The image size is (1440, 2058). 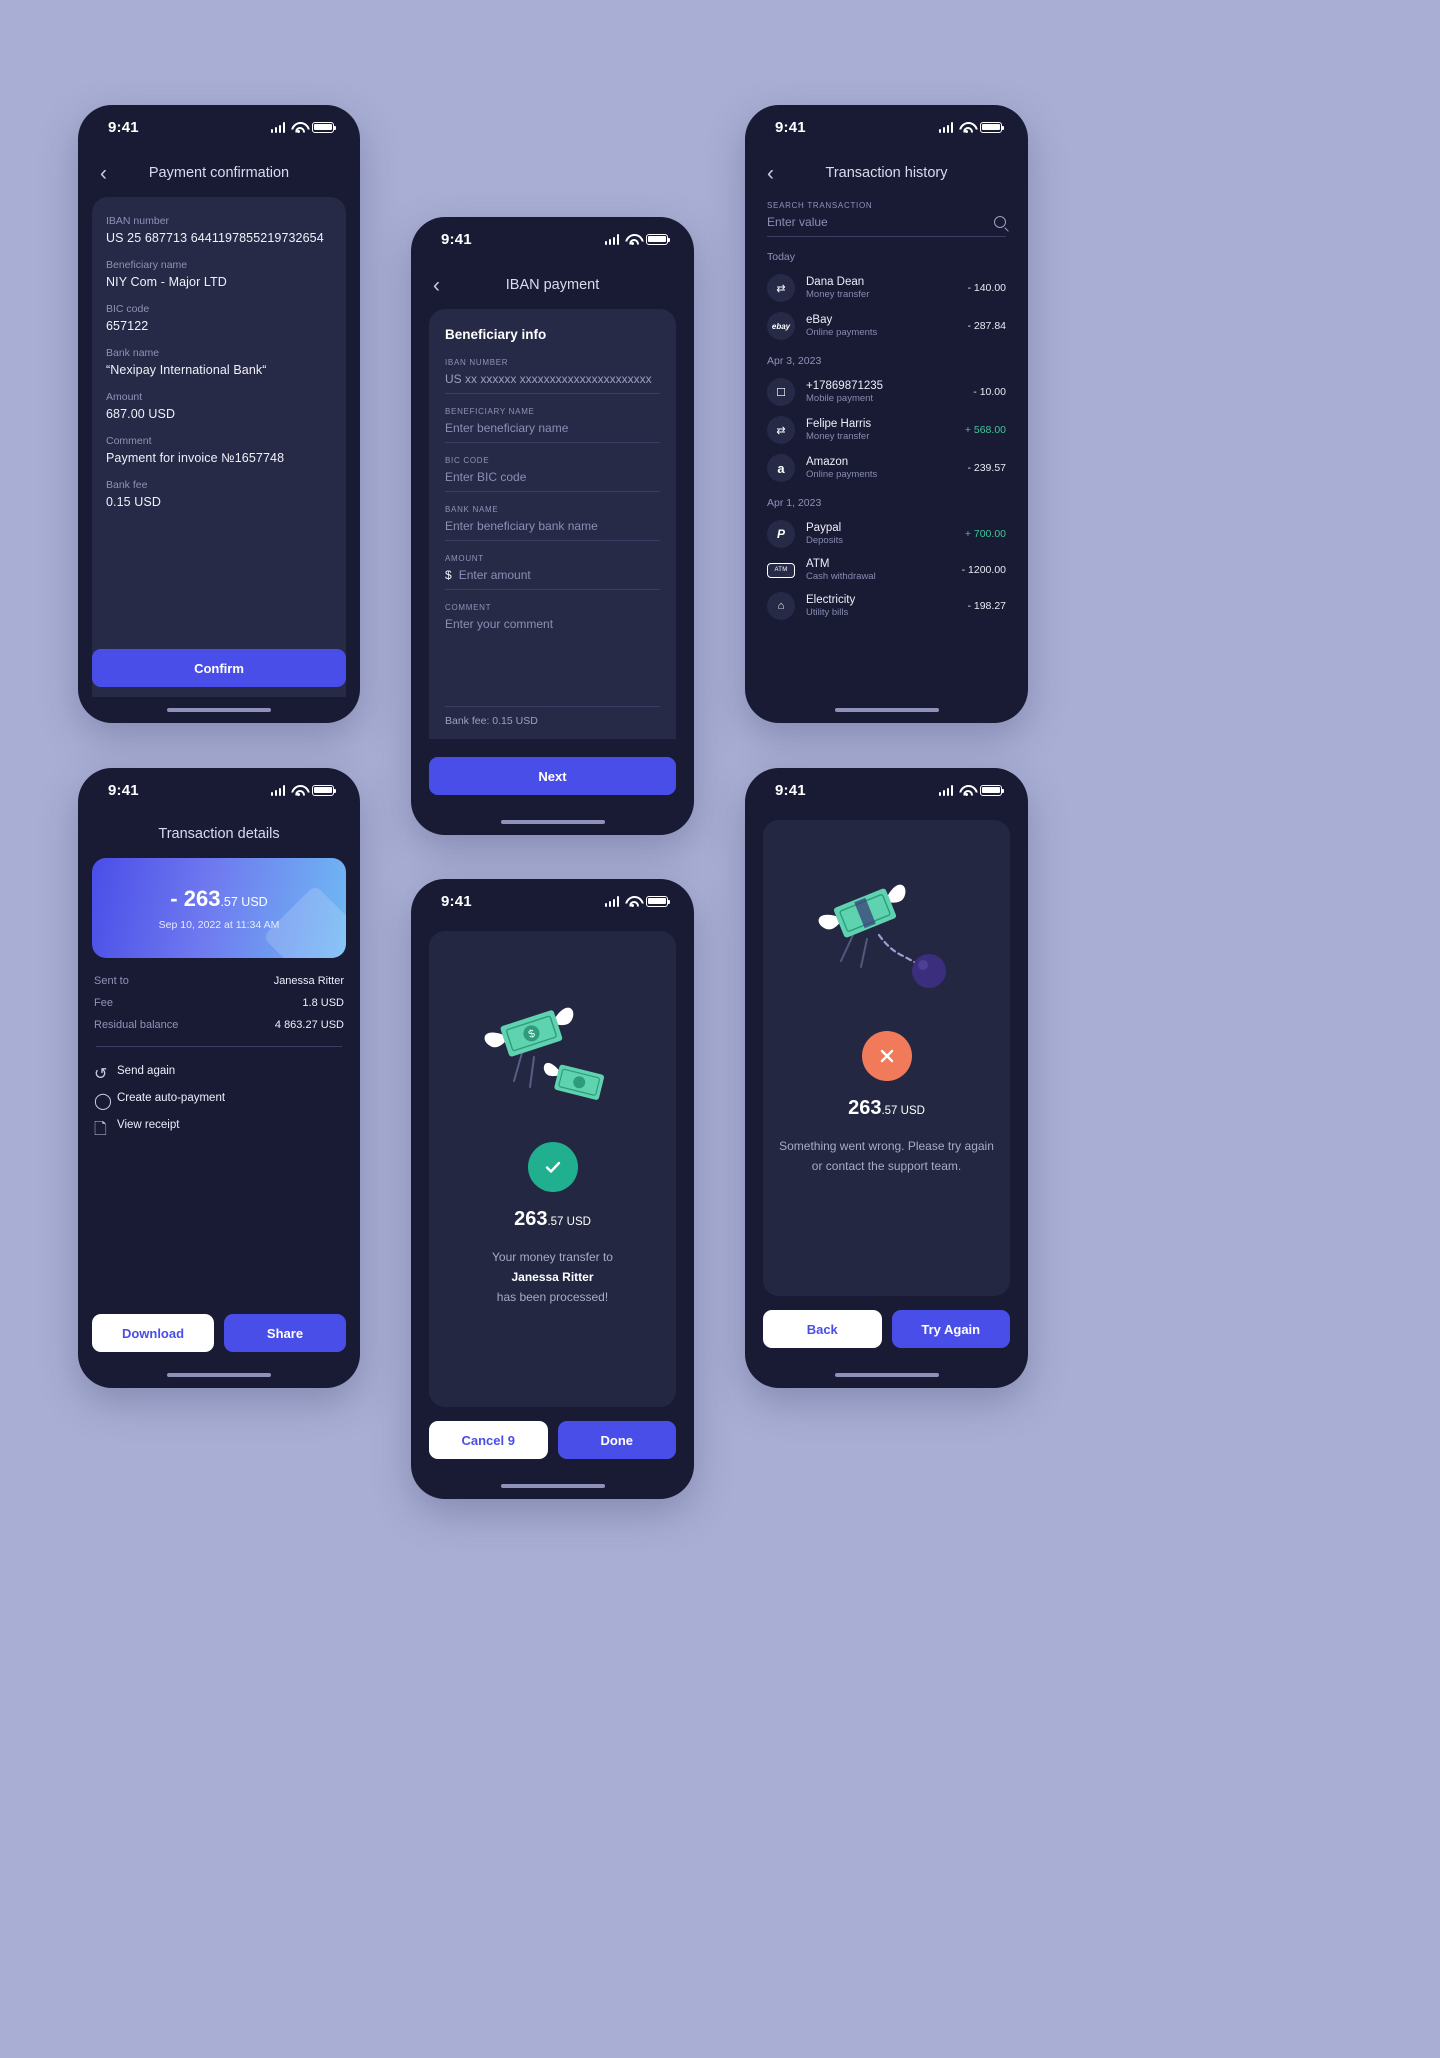 I want to click on input-label: COMMENT, so click(x=468, y=607).